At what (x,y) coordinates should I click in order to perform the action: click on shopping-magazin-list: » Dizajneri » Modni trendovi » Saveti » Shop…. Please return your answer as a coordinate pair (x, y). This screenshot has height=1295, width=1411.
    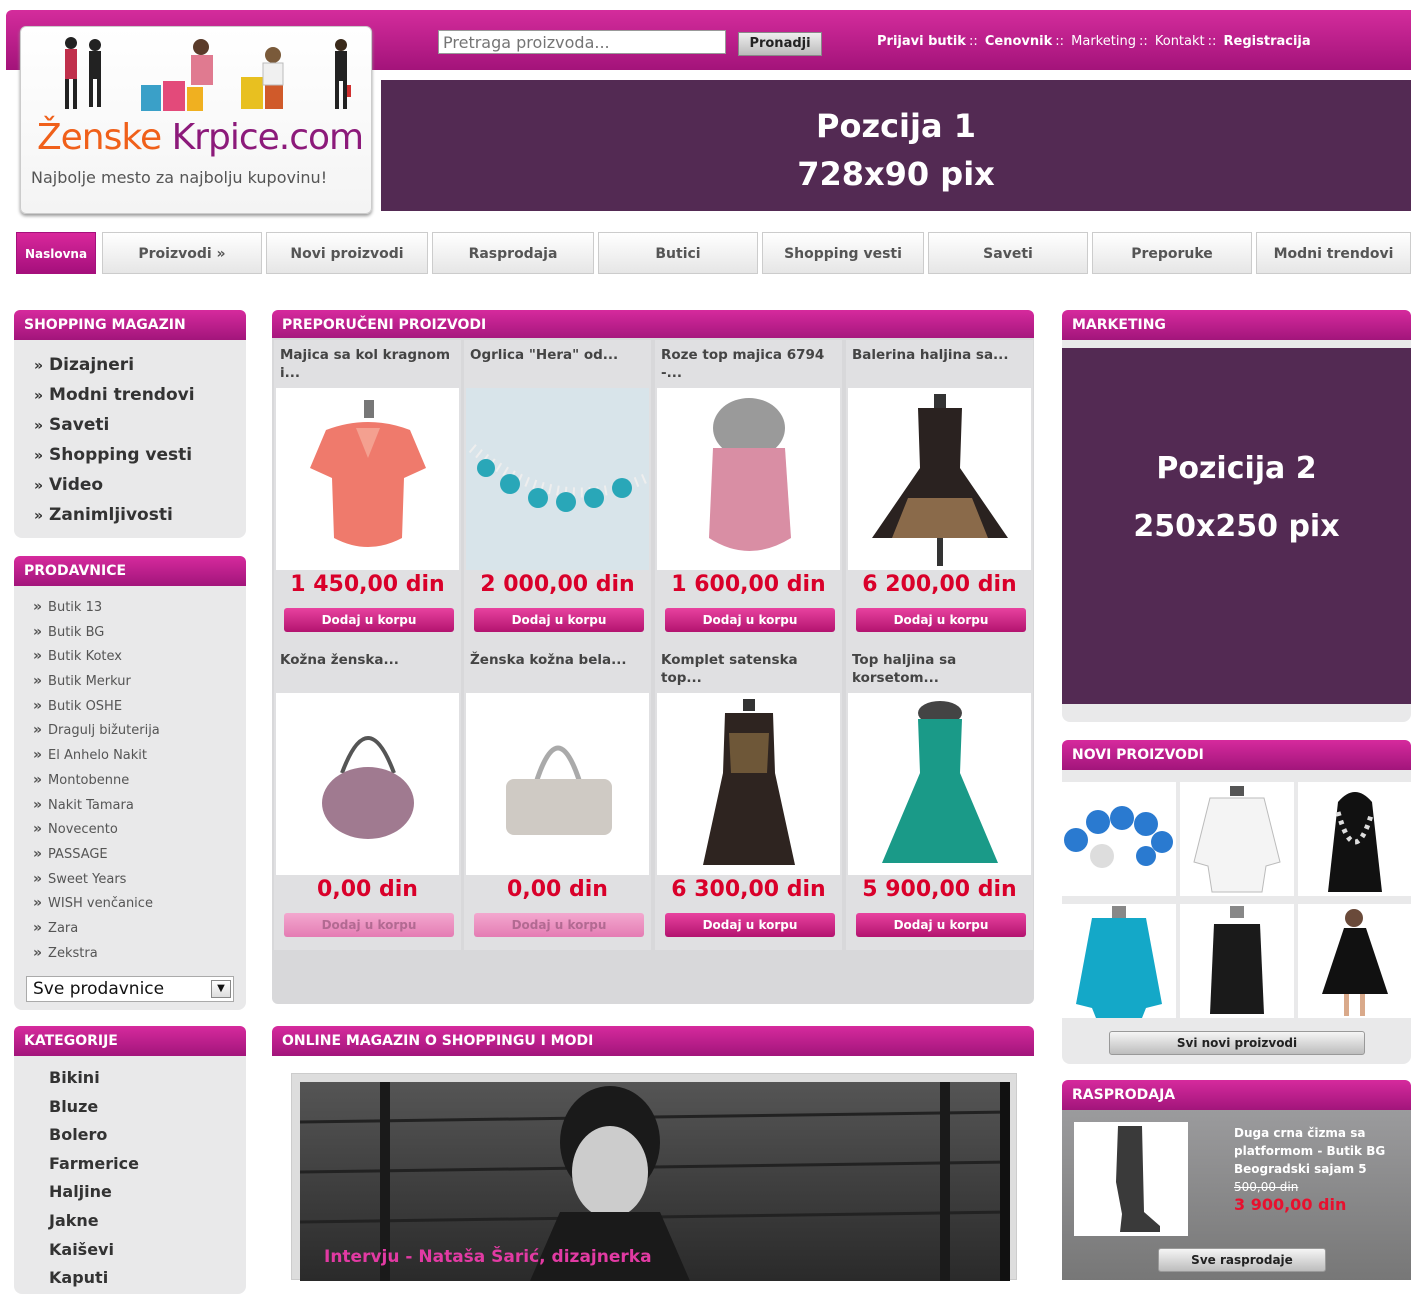
    Looking at the image, I should click on (114, 442).